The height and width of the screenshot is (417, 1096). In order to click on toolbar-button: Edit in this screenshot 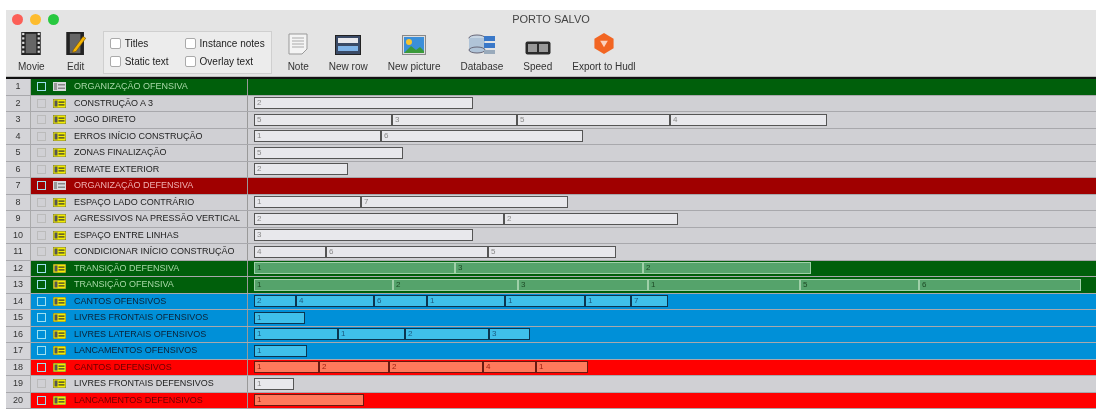, I will do `click(75, 52)`.